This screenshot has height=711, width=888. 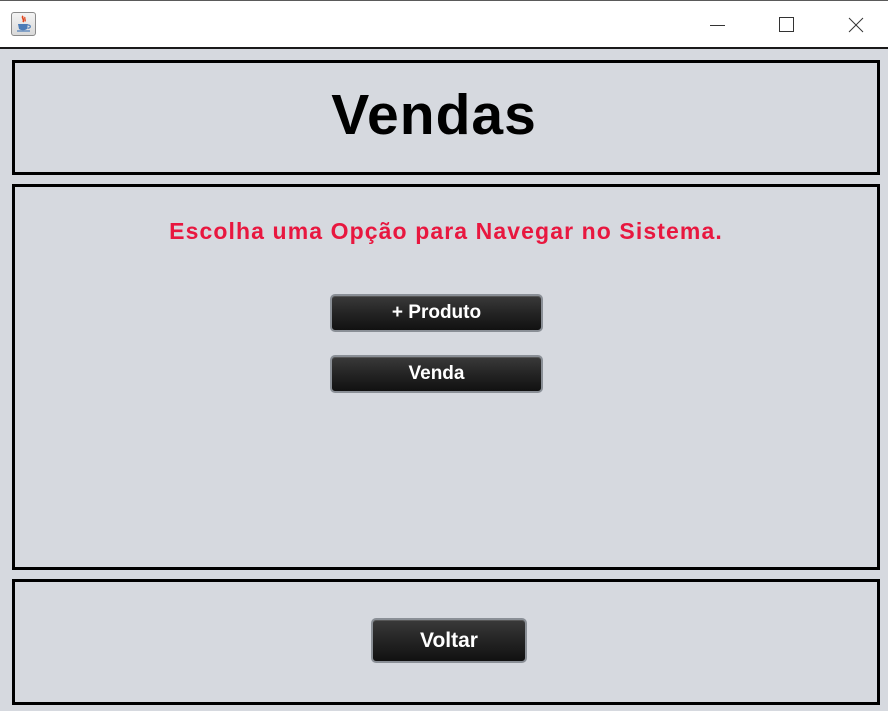 I want to click on back-button: Voltar, so click(x=449, y=640).